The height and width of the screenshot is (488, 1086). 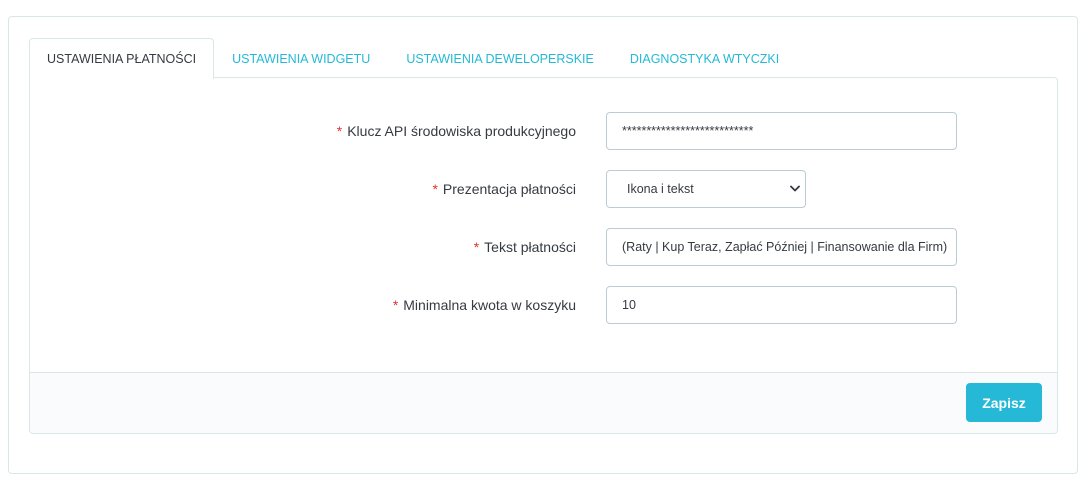 I want to click on tab-widget-settings: USTAWIENIA WIDGETU, so click(x=301, y=58).